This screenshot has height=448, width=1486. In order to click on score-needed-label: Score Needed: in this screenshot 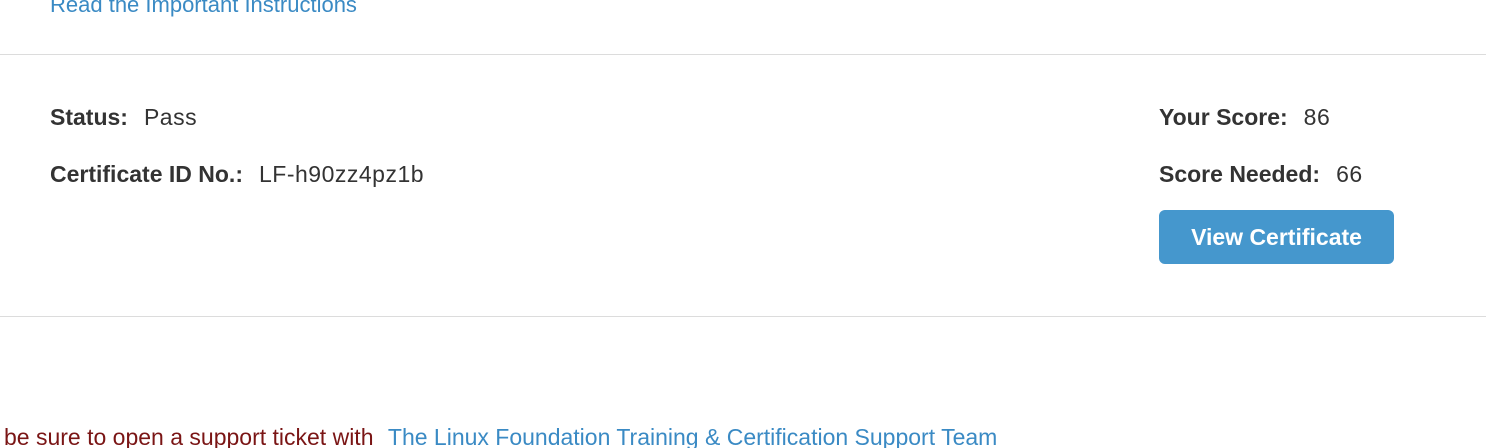, I will do `click(1240, 174)`.